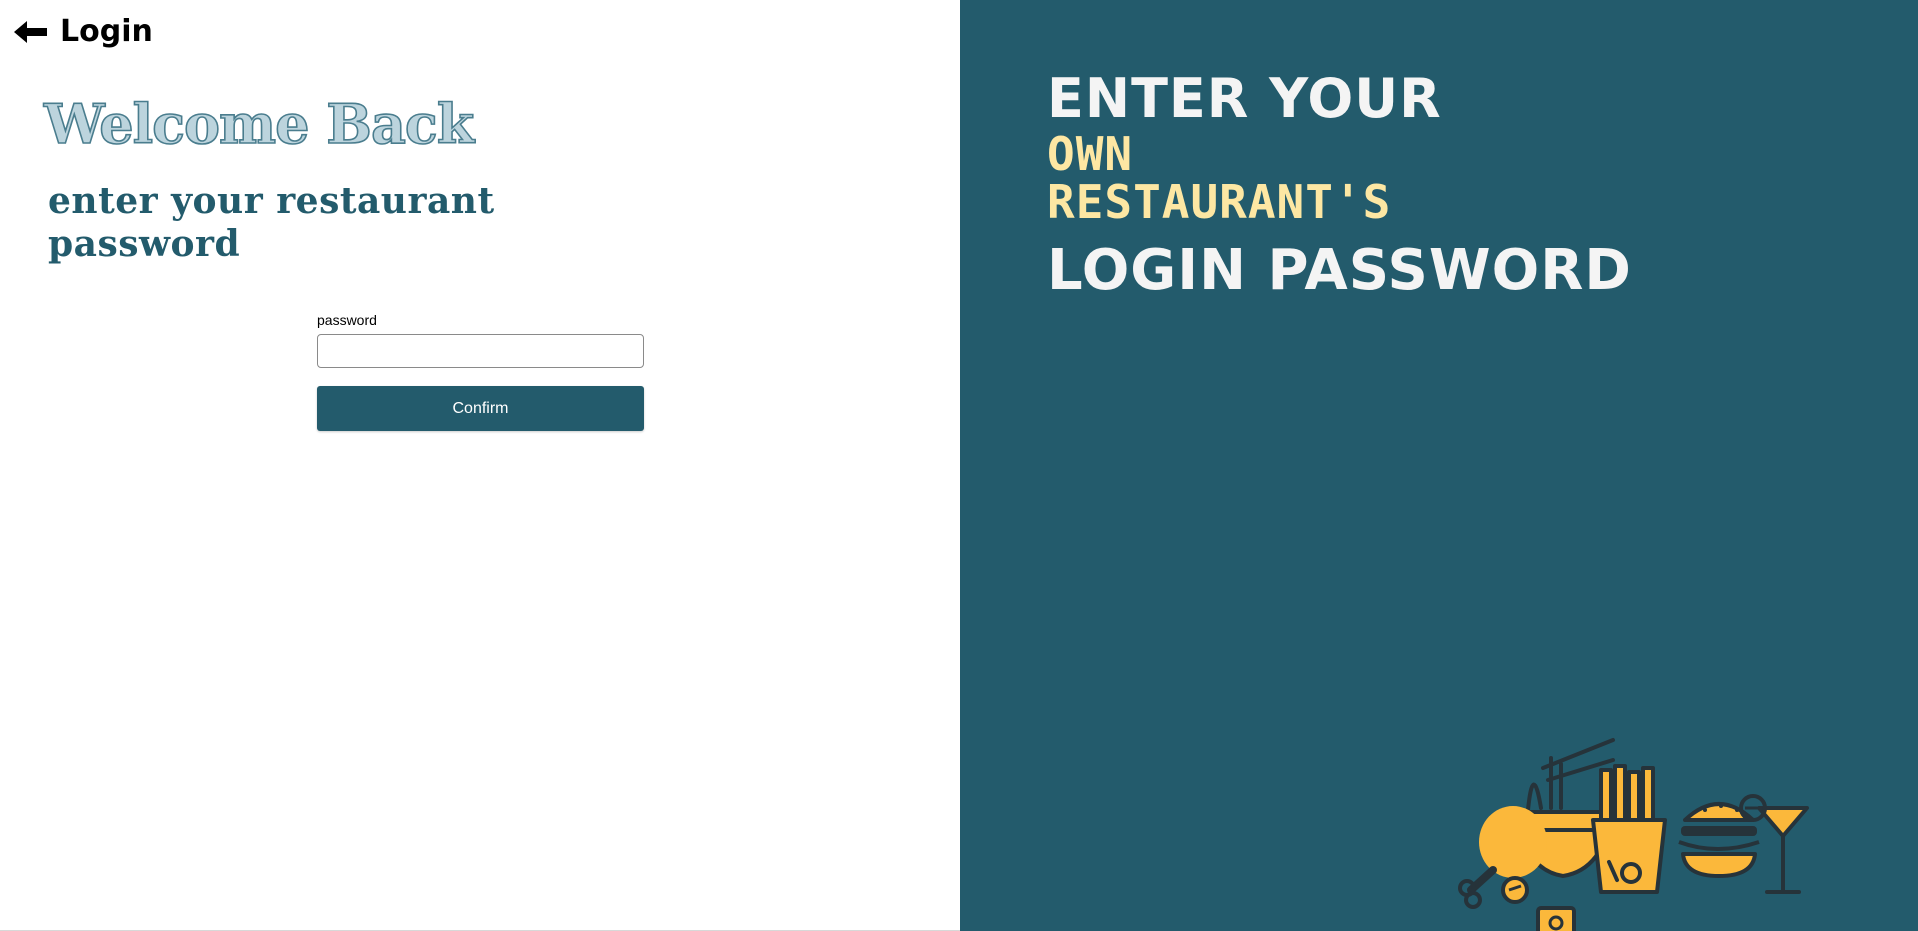  What do you see at coordinates (1219, 202) in the screenshot?
I see `headline-line-3: RESTAURANT'S` at bounding box center [1219, 202].